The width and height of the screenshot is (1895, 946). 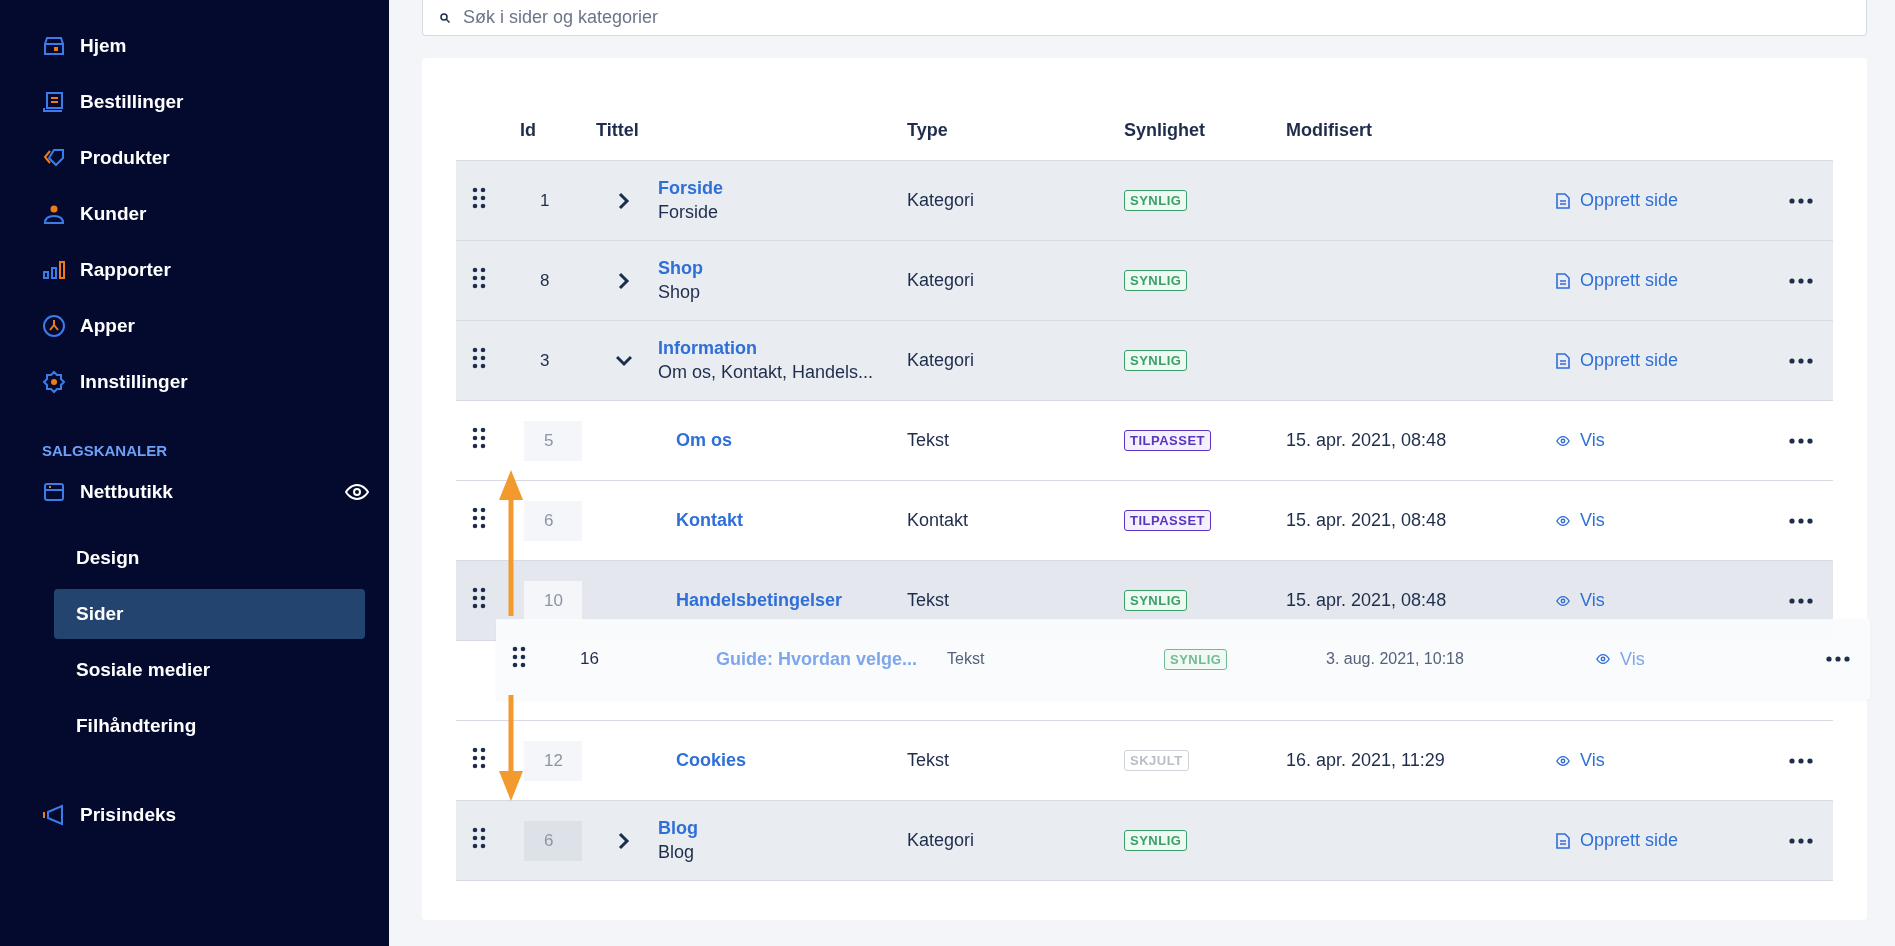 I want to click on nav-item: Prisindeks, so click(x=194, y=815).